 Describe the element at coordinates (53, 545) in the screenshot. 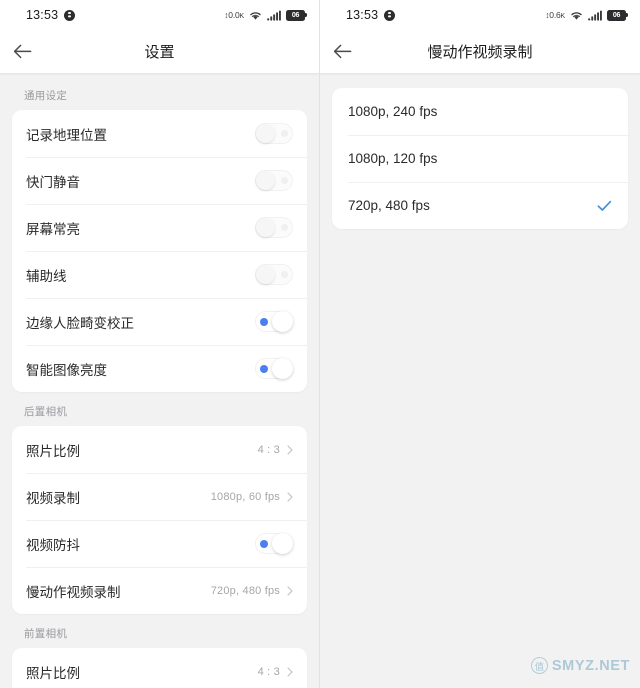

I see `setting-label: 视频防抖` at that location.